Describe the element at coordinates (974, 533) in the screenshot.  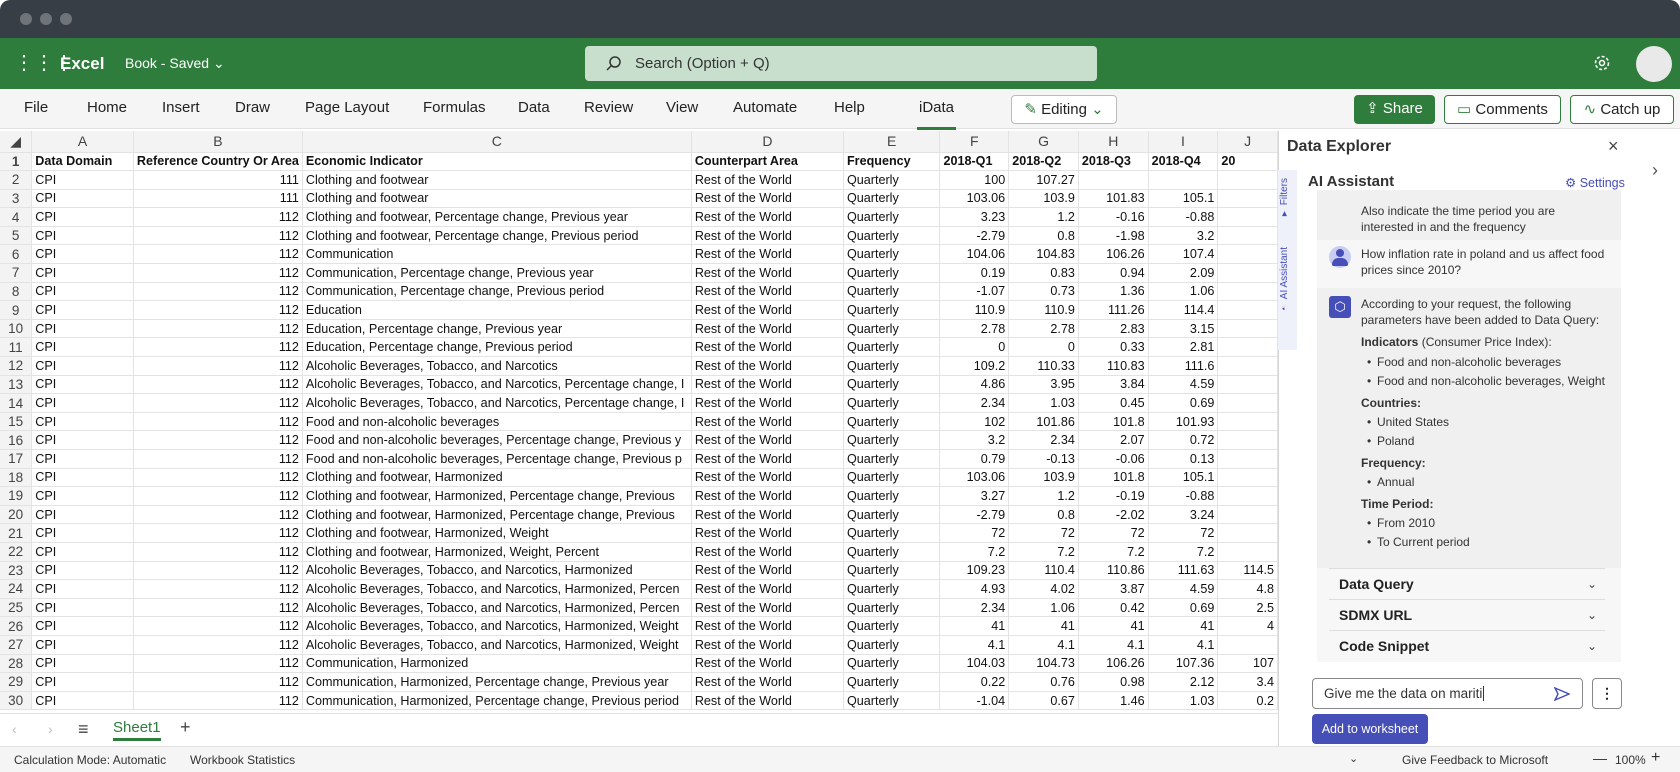
I see `cell: 72` at that location.